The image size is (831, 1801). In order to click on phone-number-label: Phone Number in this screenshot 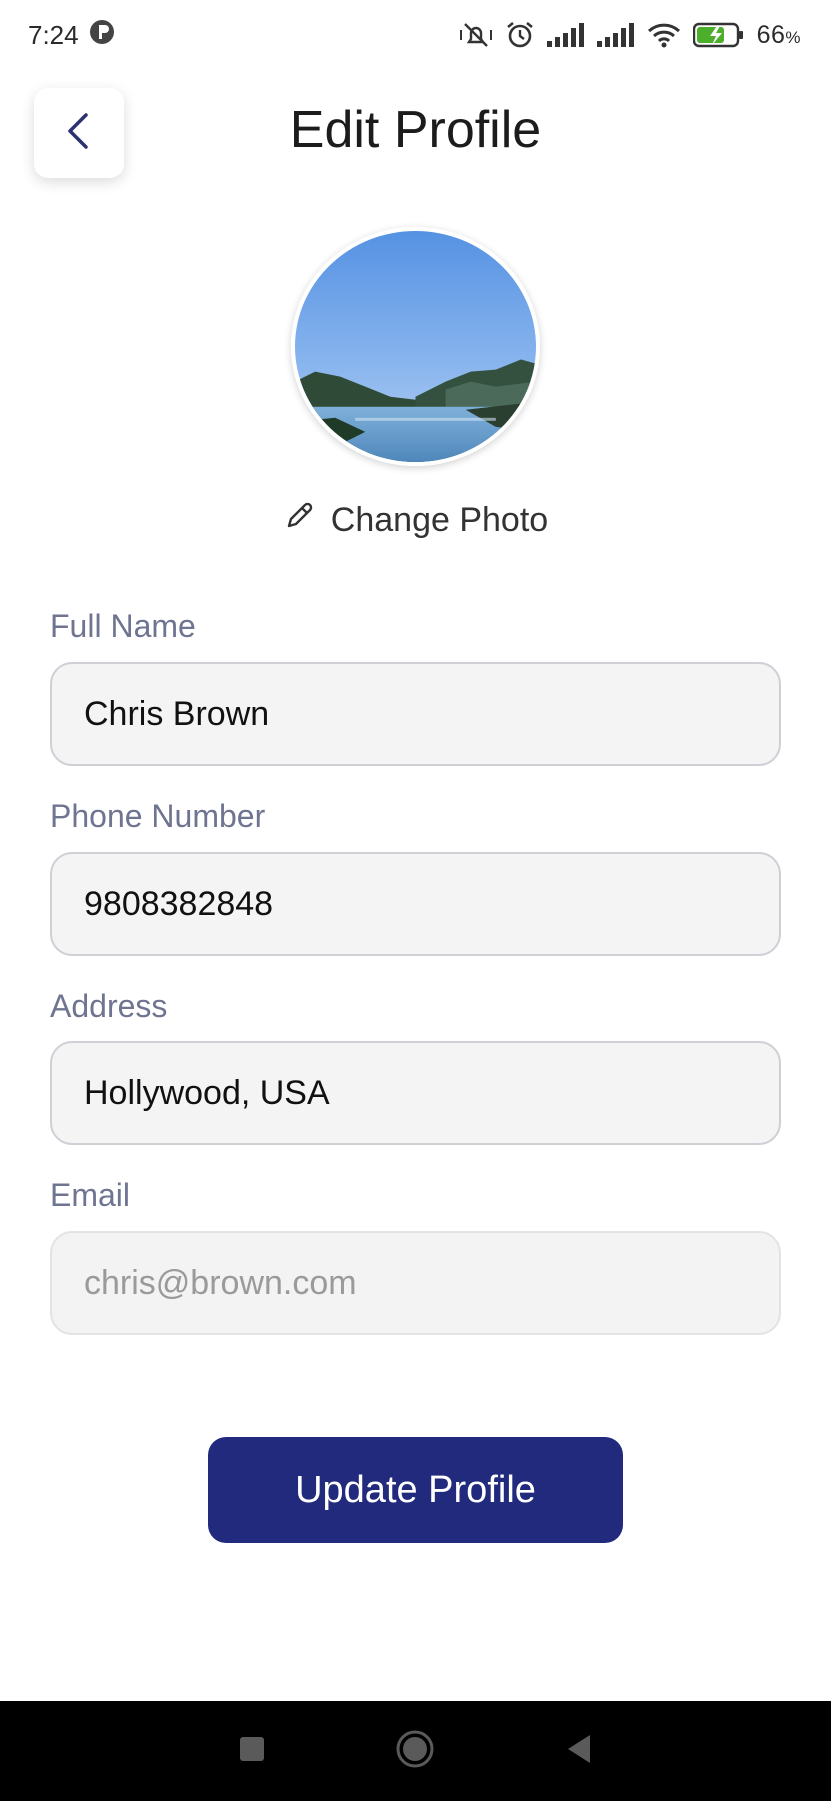, I will do `click(158, 816)`.